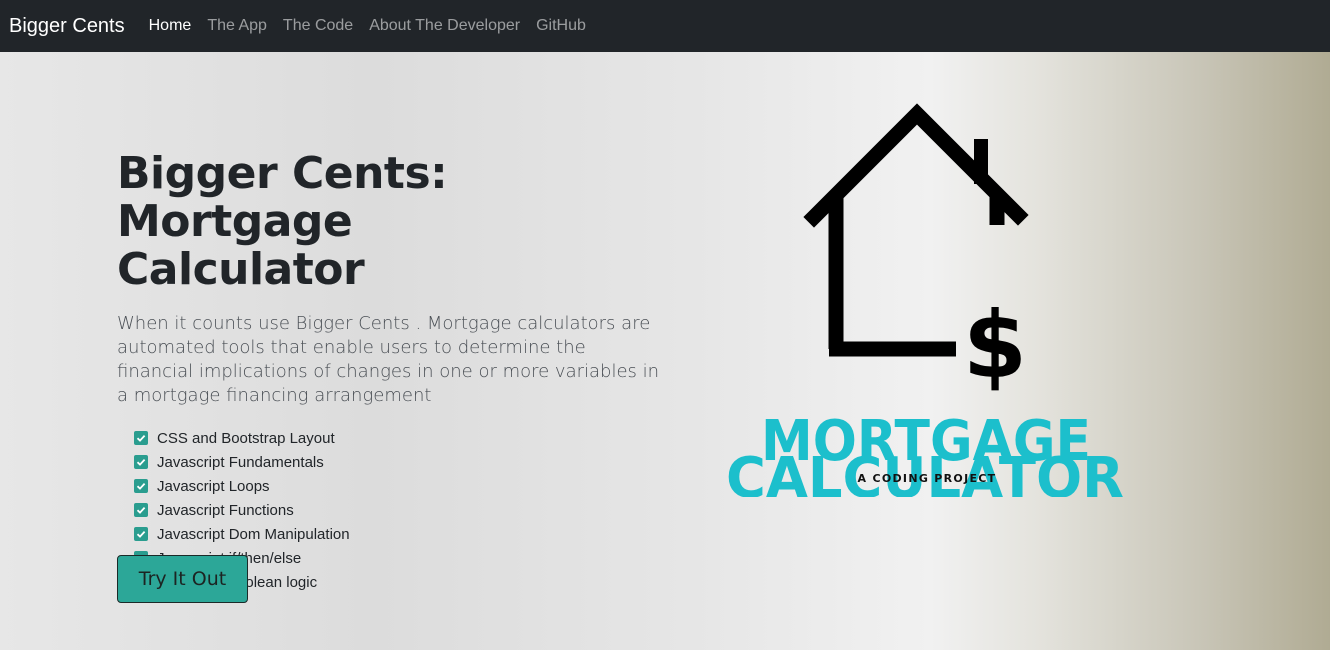 The height and width of the screenshot is (650, 1330). Describe the element at coordinates (213, 486) in the screenshot. I see `checklist-label: Javascript Loops` at that location.